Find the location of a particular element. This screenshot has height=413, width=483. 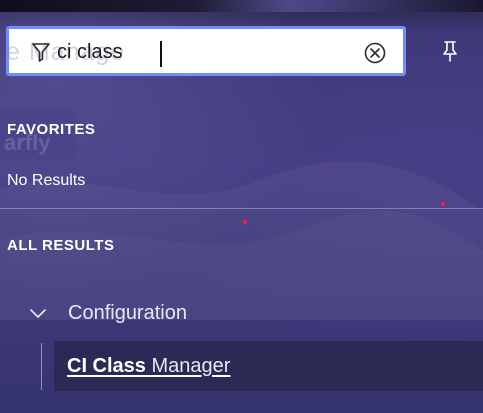

result-link: CI Class Manager is located at coordinates (148, 366).